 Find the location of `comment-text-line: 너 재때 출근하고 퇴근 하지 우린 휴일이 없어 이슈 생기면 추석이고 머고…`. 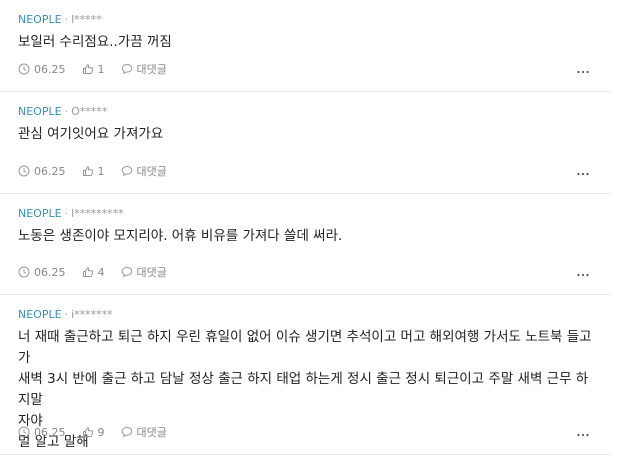

comment-text-line: 너 재때 출근하고 퇴근 하지 우린 휴일이 없어 이슈 생기면 추석이고 머고… is located at coordinates (305, 347).